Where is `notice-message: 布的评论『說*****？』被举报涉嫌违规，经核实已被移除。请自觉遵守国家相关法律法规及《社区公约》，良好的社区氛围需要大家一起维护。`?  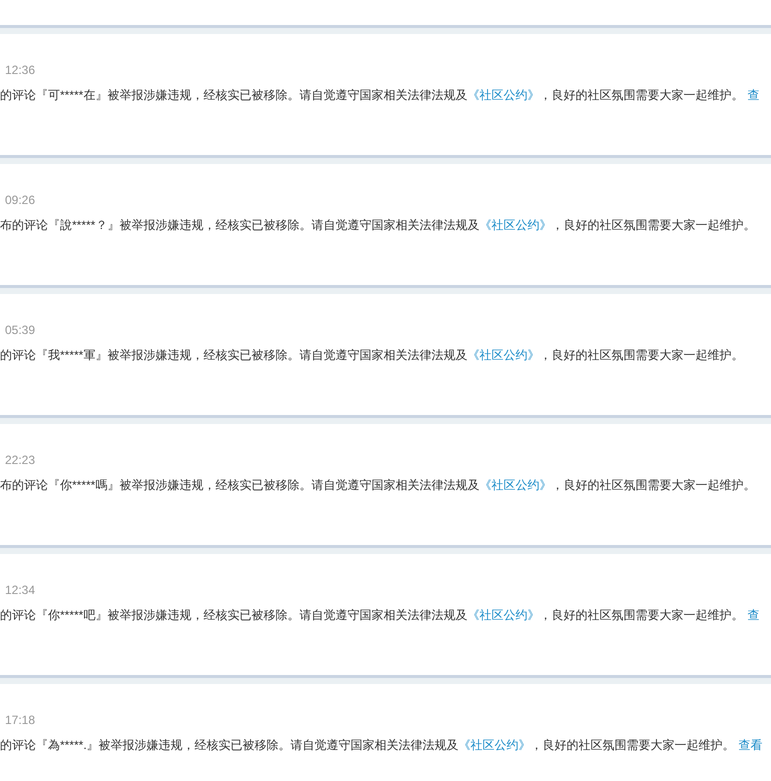
notice-message: 布的评论『說*****？』被举报涉嫌违规，经核实已被移除。请自觉遵守国家相关法律法规及《社区公约》，良好的社区氛围需要大家一起维护。 is located at coordinates (378, 225).